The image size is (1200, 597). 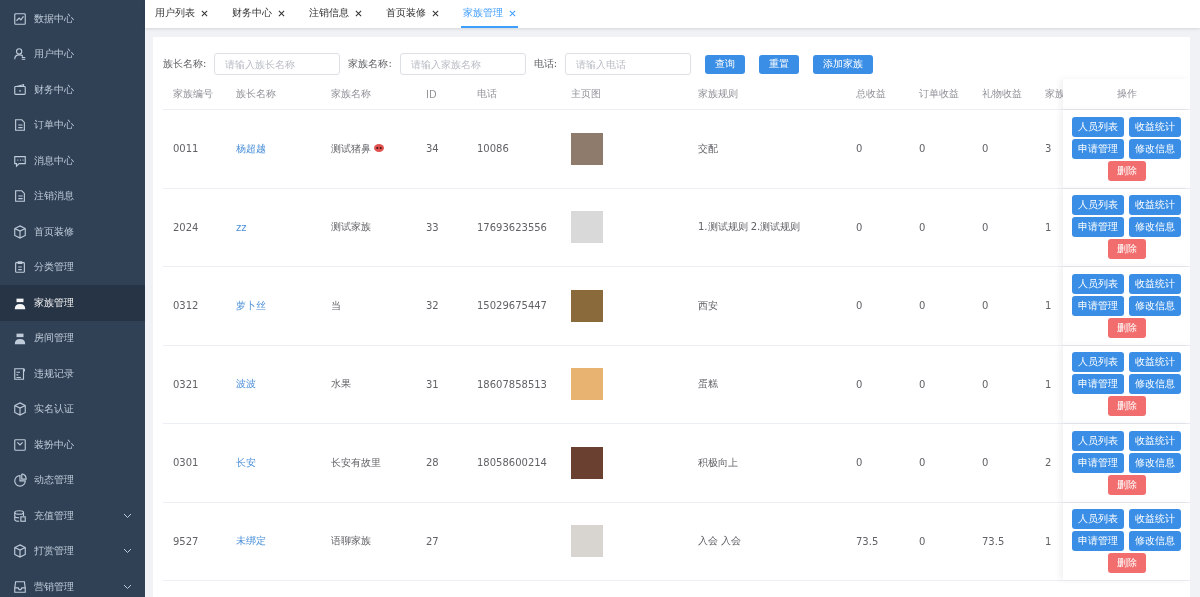 What do you see at coordinates (72, 19) in the screenshot?
I see `sidebar-item: 数据中心` at bounding box center [72, 19].